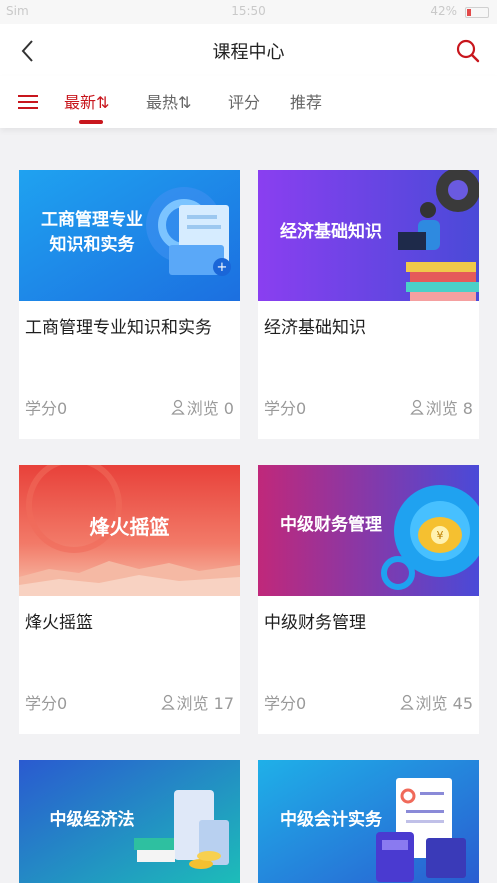  Describe the element at coordinates (449, 408) in the screenshot. I see `views-count: 浏览 8` at that location.